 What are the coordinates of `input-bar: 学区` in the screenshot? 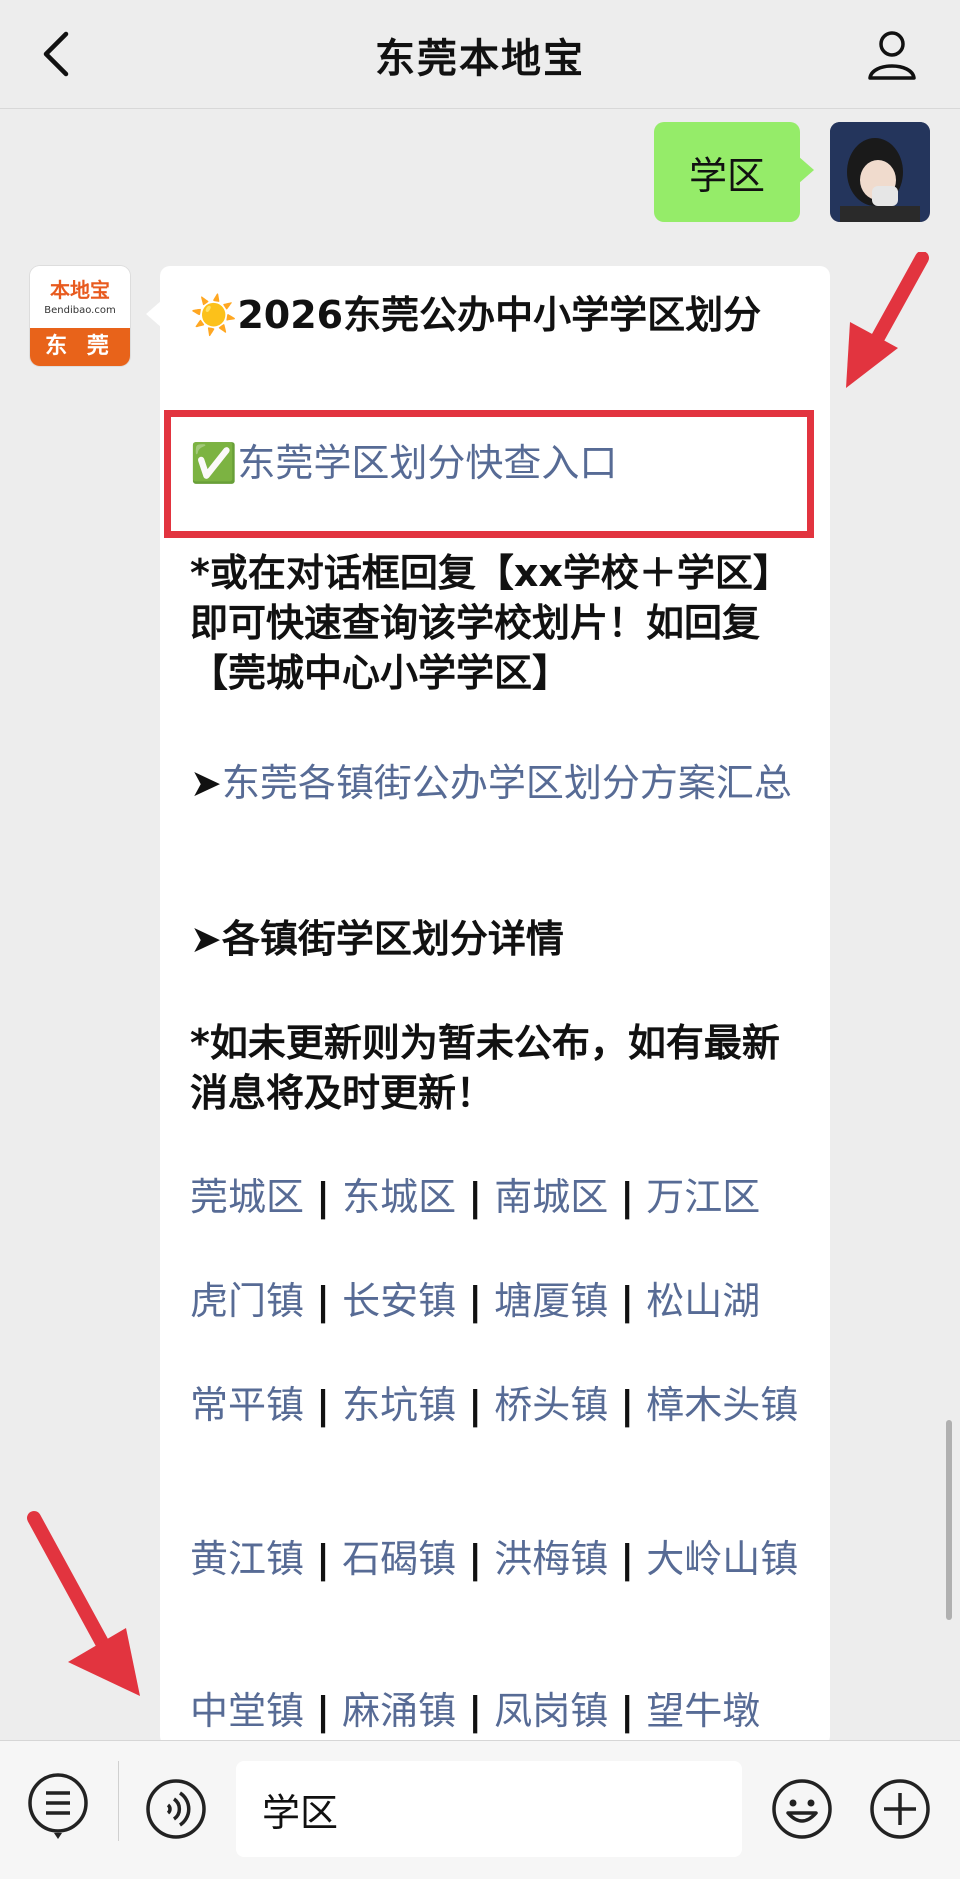 It's located at (480, 1809).